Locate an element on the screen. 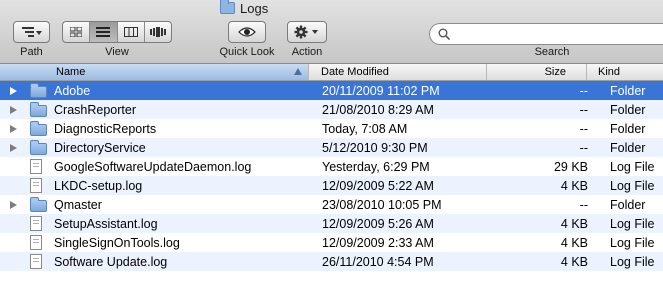  column-header: Name Date Modified Size Kind is located at coordinates (331, 72).